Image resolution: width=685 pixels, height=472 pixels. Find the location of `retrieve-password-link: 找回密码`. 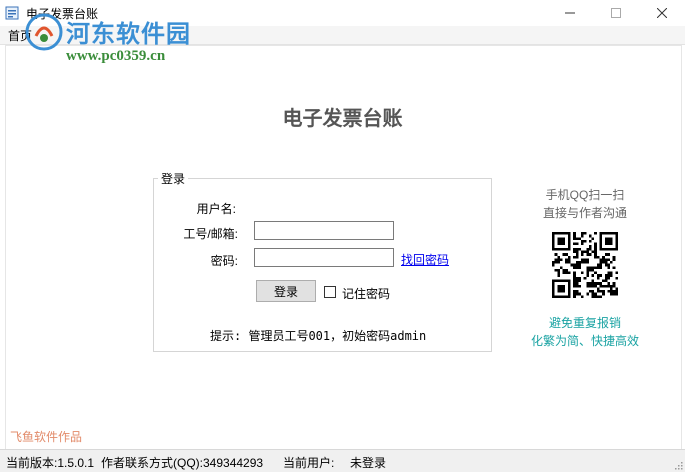

retrieve-password-link: 找回密码 is located at coordinates (425, 259).